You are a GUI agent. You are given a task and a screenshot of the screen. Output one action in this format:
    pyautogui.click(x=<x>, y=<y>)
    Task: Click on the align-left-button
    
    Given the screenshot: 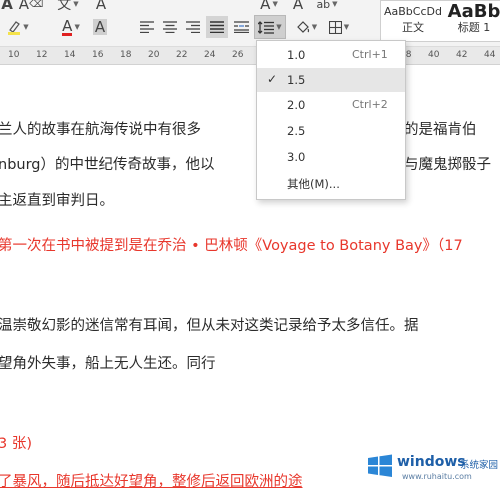 What is the action you would take?
    pyautogui.click(x=147, y=27)
    